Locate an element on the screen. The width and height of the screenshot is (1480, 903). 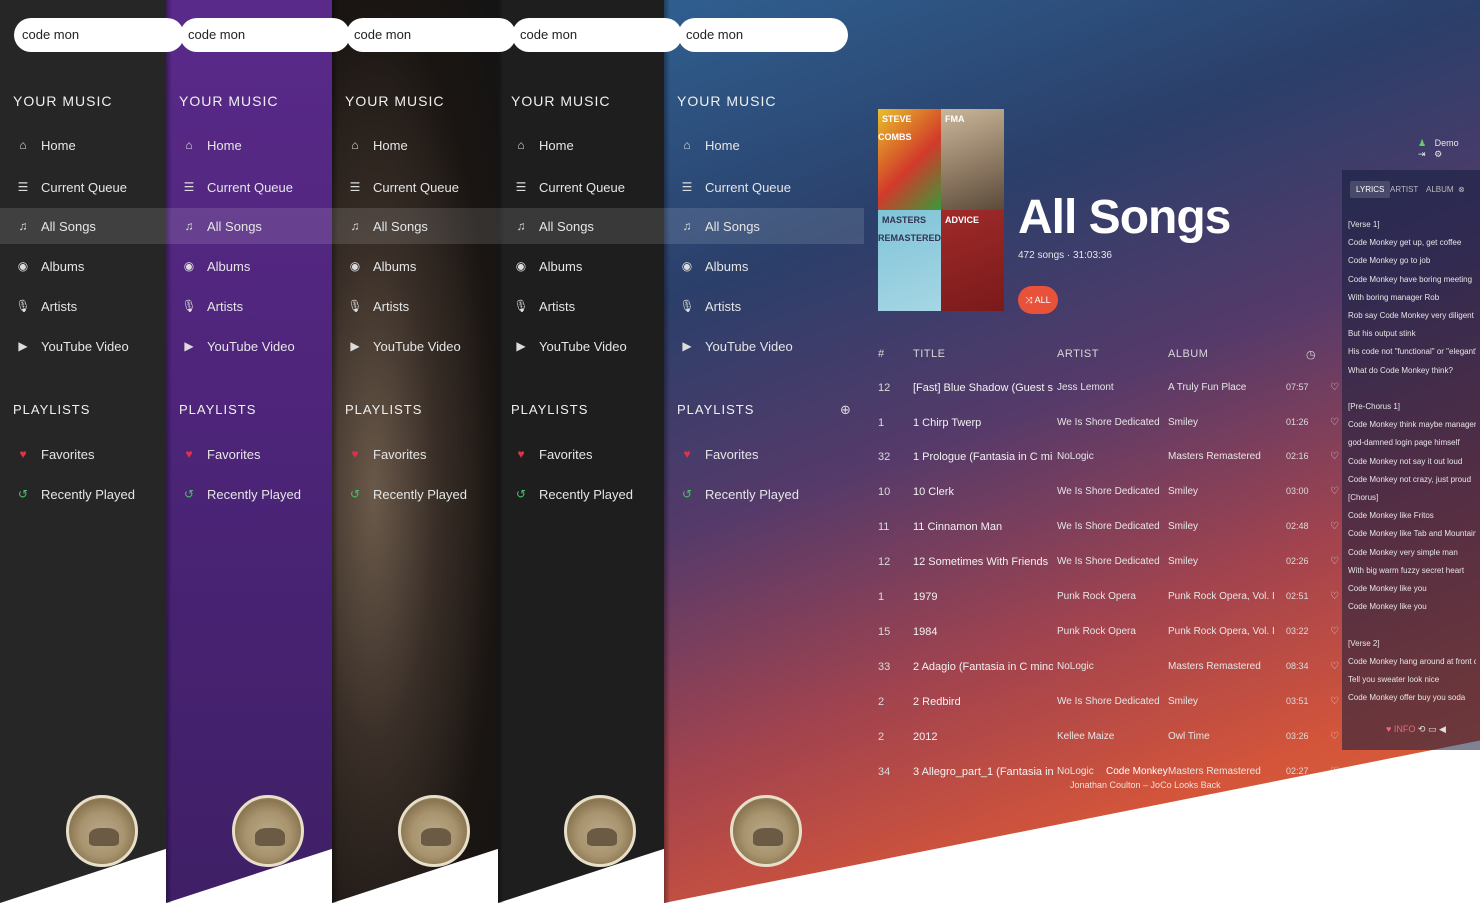
column-header-artist: ARTIST is located at coordinates (1078, 354).